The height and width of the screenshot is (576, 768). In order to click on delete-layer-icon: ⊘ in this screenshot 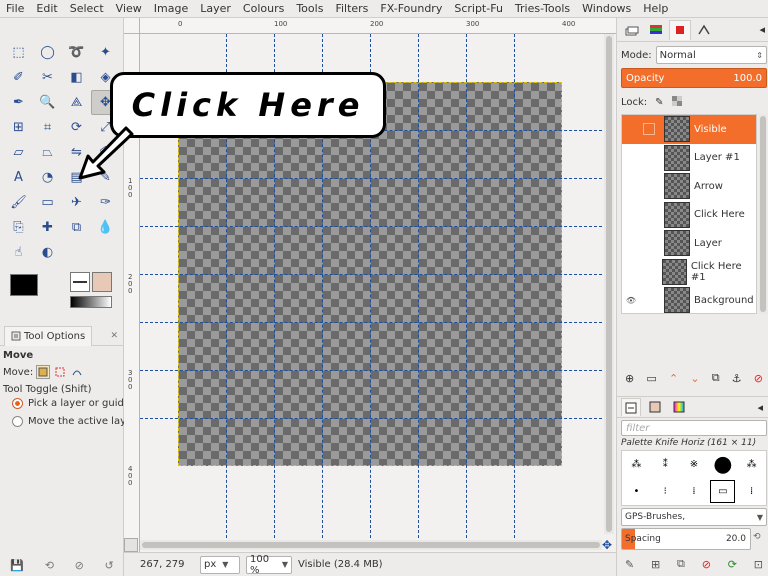, I will do `click(758, 378)`.